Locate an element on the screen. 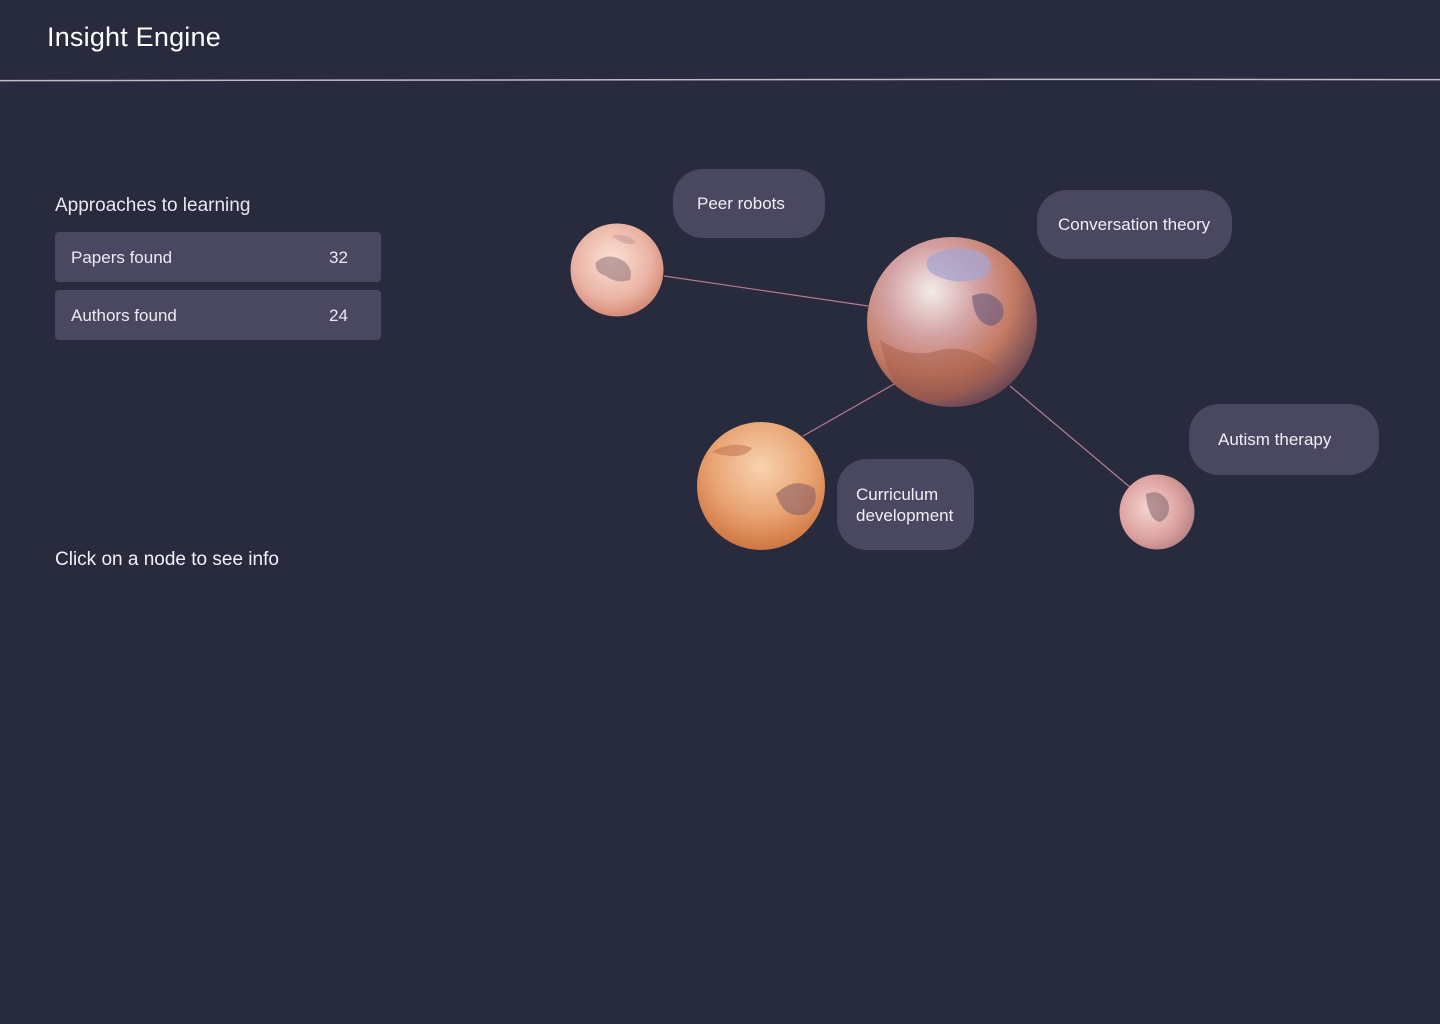  node-peer-robots is located at coordinates (617, 270).